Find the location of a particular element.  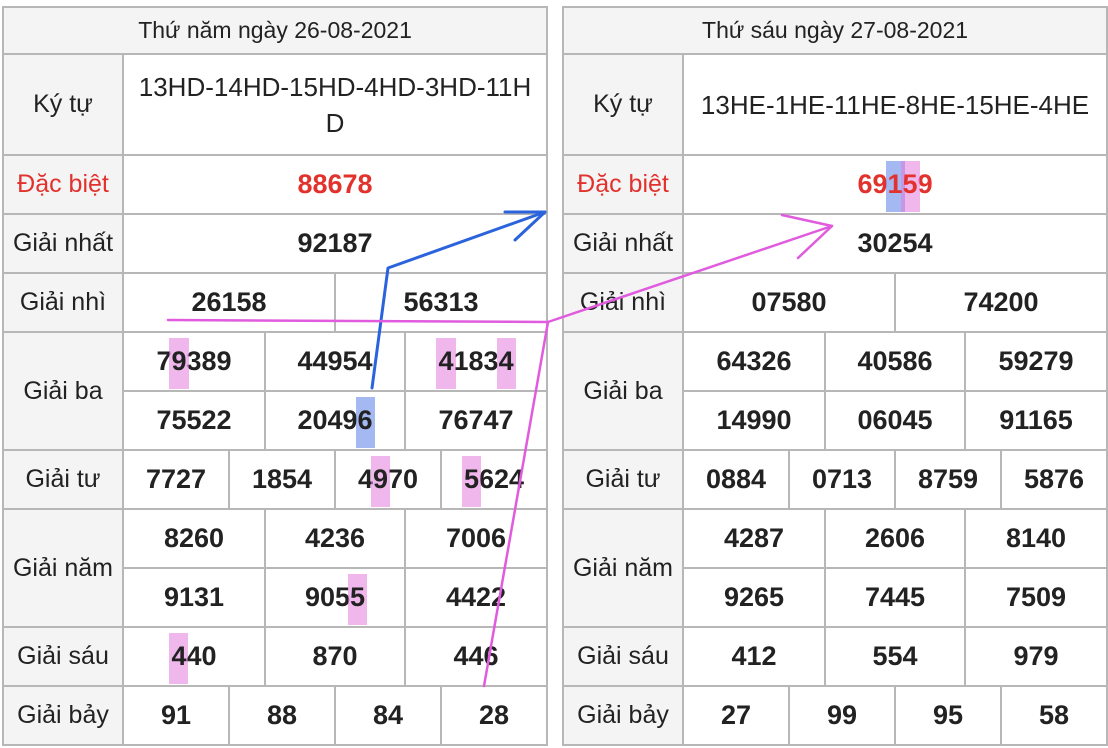

fifth-prize-6: 4422 is located at coordinates (476, 597).